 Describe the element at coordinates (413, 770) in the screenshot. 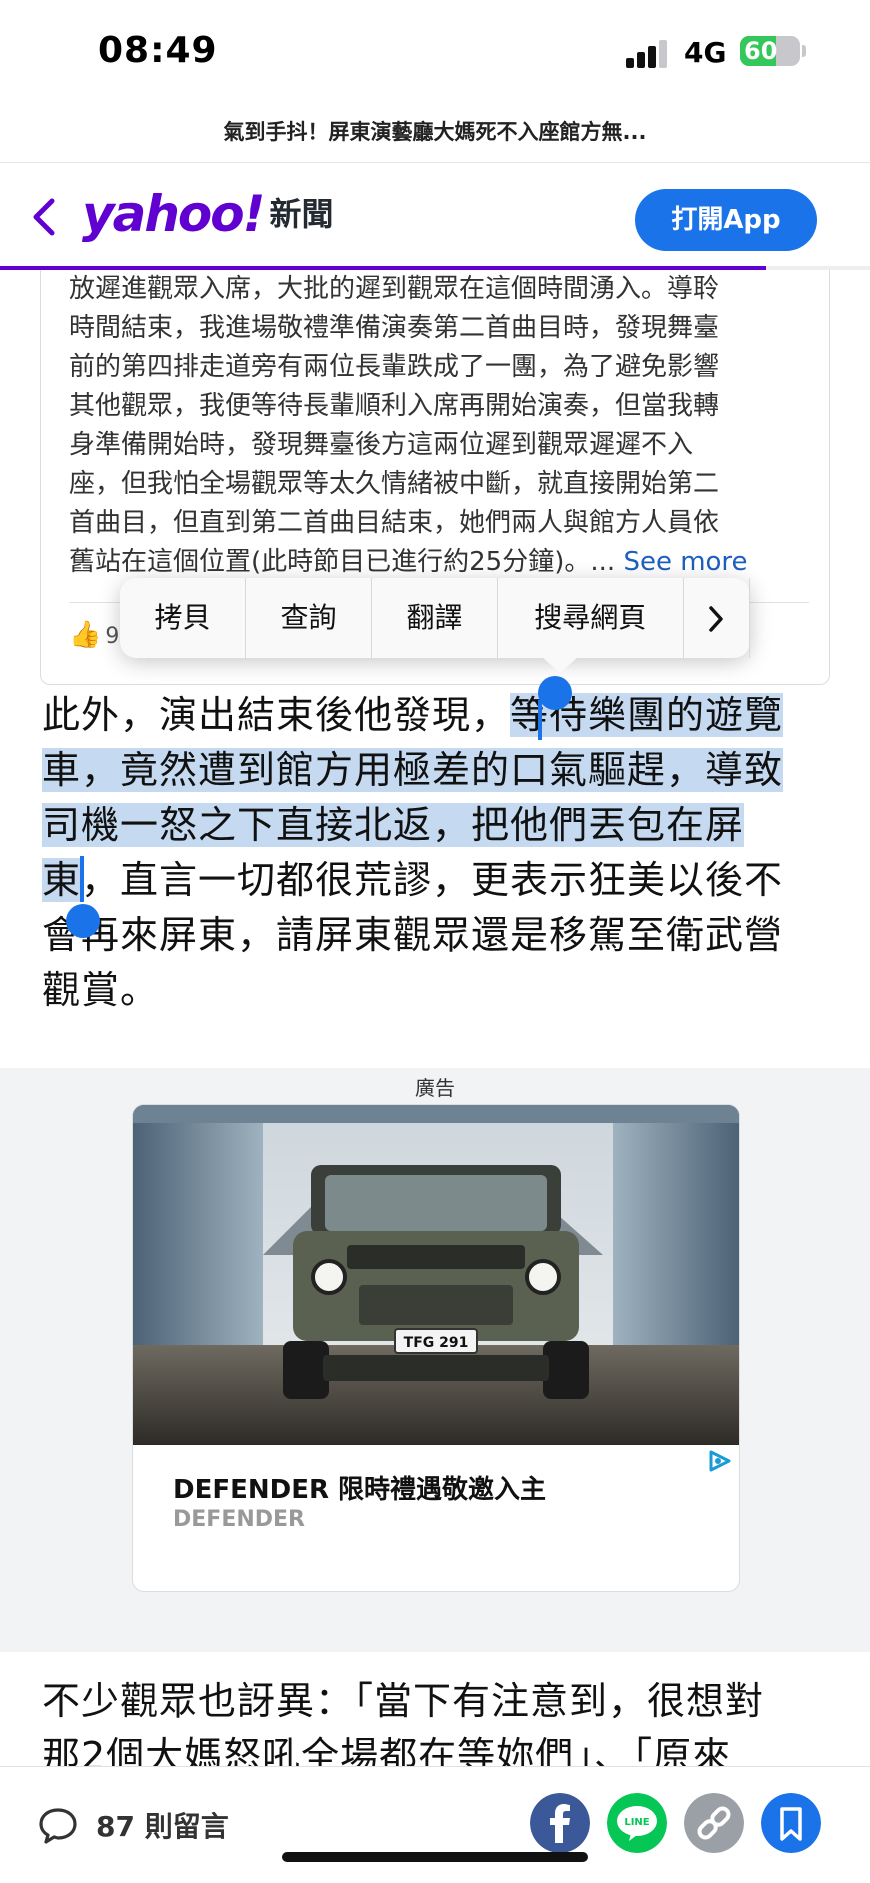

I see `selected-text: 車，竟然遭到館方用極差的口氣驅趕，導致` at that location.